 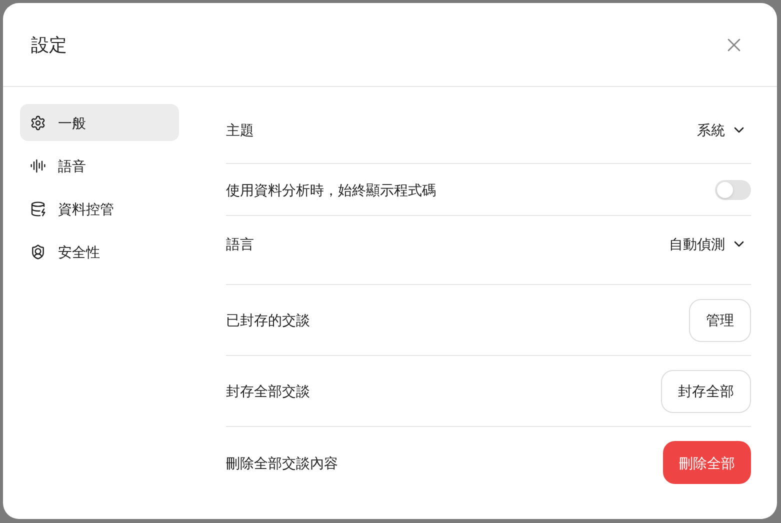 I want to click on setting-label: 已封存的交談, so click(x=268, y=320).